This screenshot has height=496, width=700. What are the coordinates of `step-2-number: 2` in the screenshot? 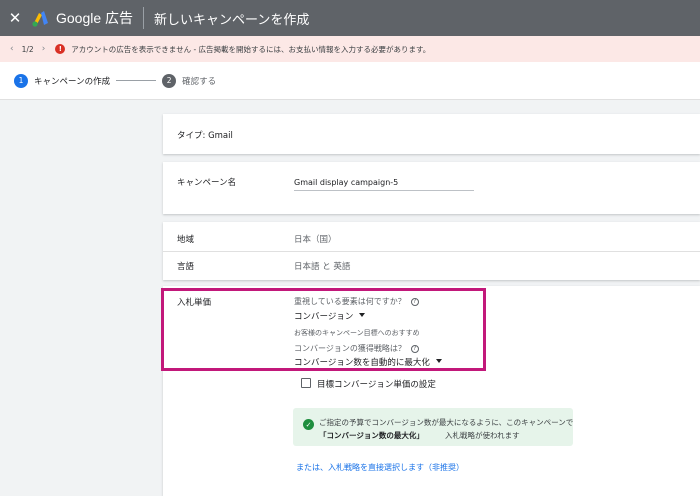 It's located at (169, 80).